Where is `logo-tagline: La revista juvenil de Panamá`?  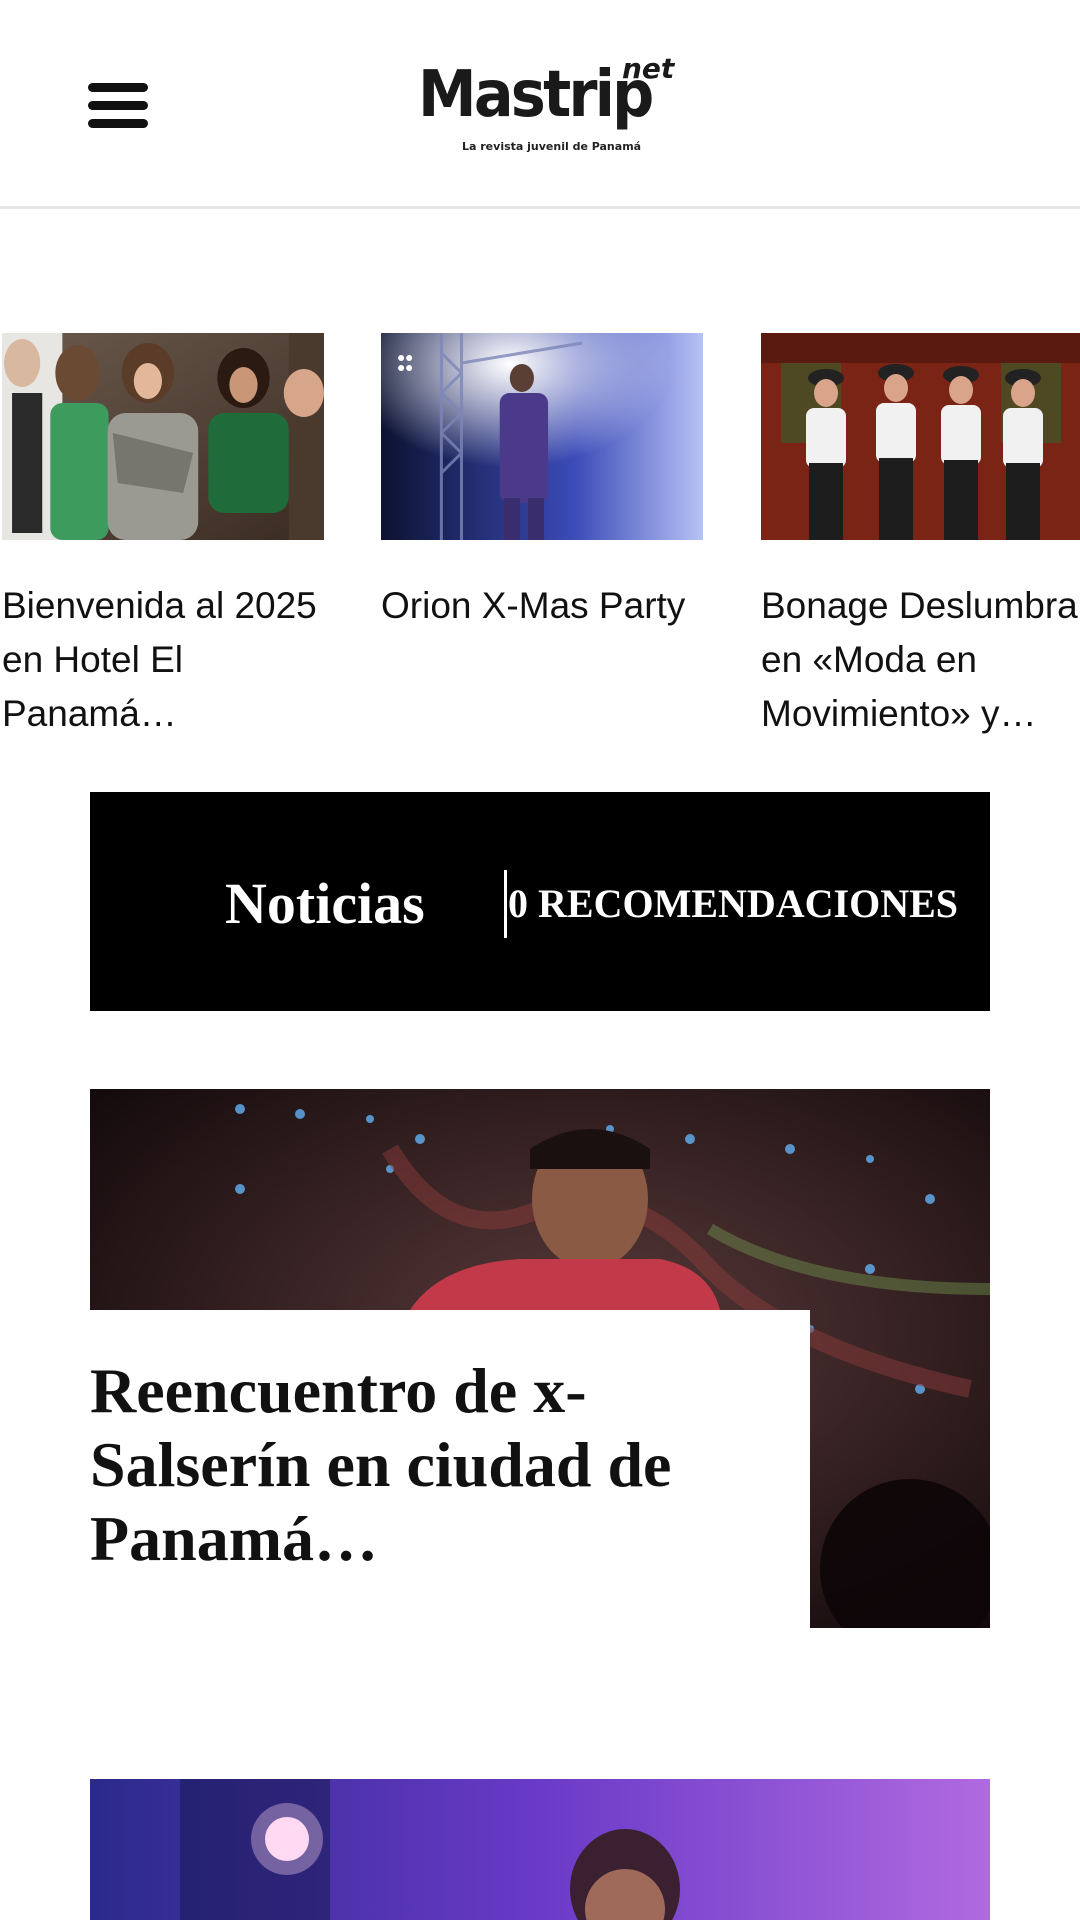 logo-tagline: La revista juvenil de Panamá is located at coordinates (552, 146).